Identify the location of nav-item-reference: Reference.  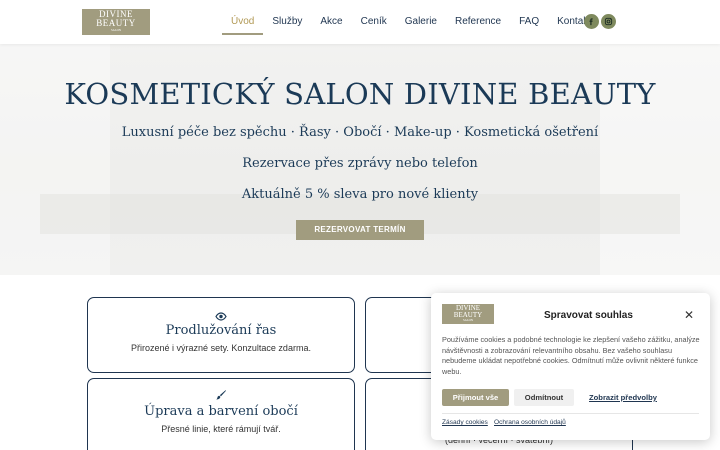
(478, 22).